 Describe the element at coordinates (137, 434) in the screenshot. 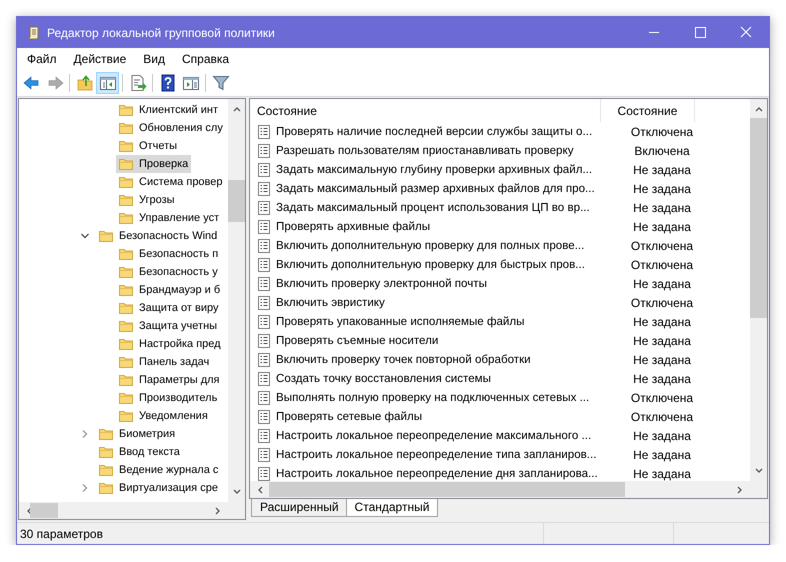

I see `tree-item: Биометрия` at that location.